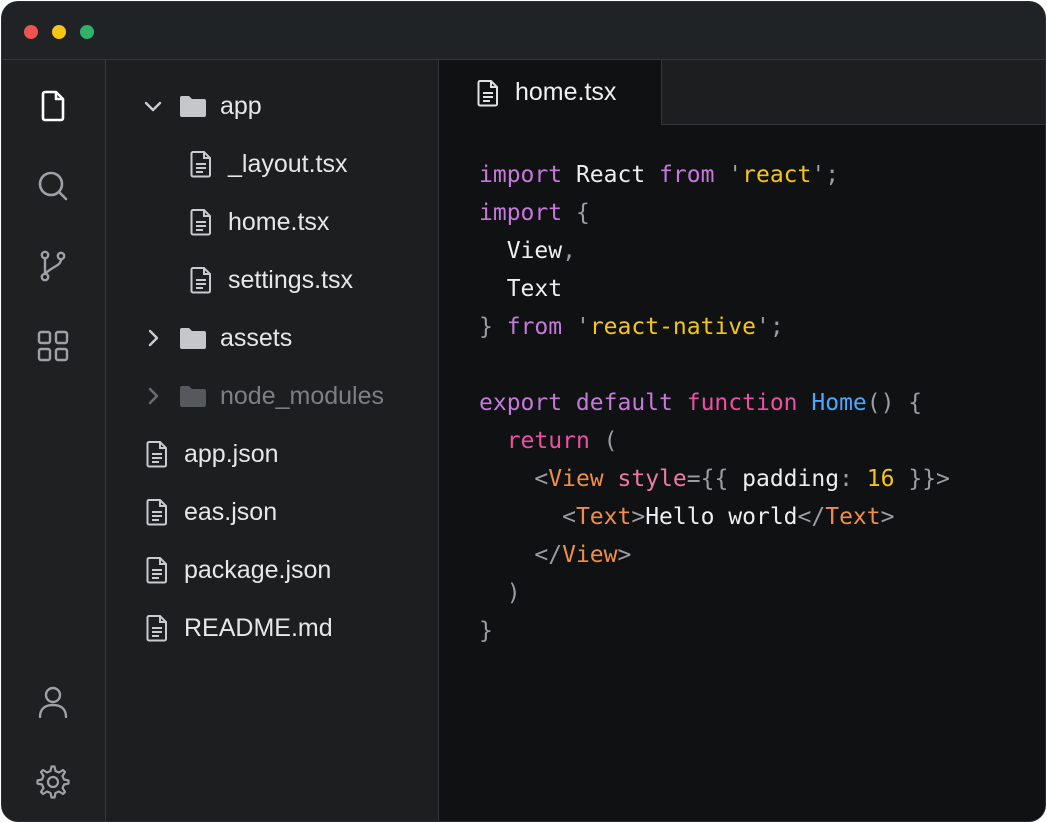 Image resolution: width=1047 pixels, height=823 pixels. What do you see at coordinates (54, 440) in the screenshot?
I see `activity-bar` at bounding box center [54, 440].